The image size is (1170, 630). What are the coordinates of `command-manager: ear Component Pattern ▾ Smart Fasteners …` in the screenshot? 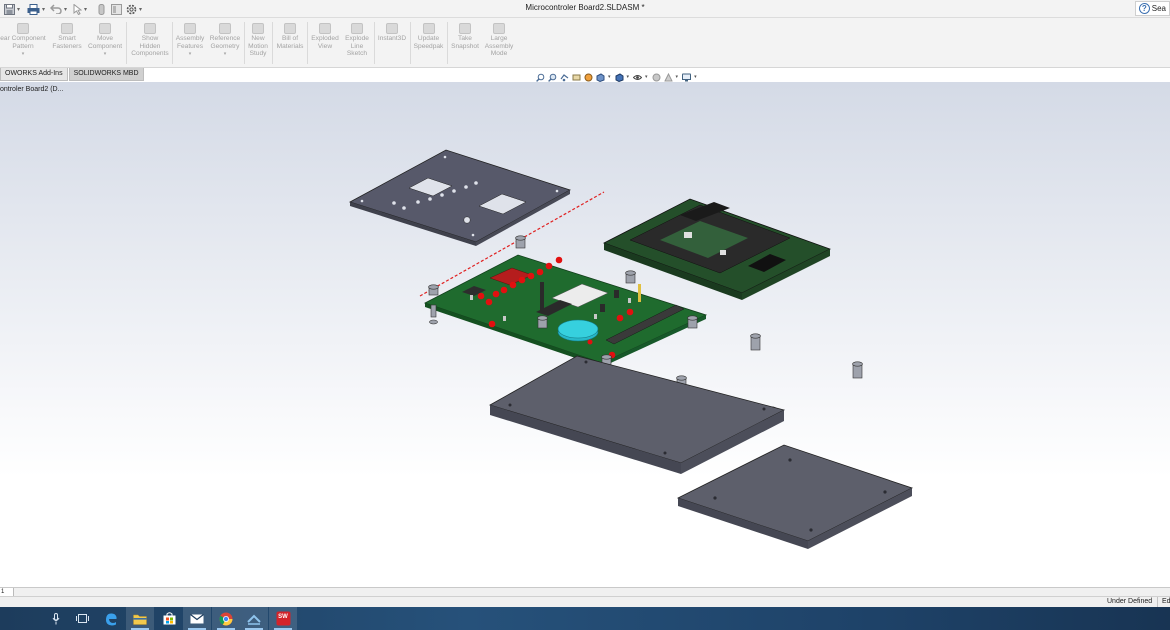 It's located at (585, 43).